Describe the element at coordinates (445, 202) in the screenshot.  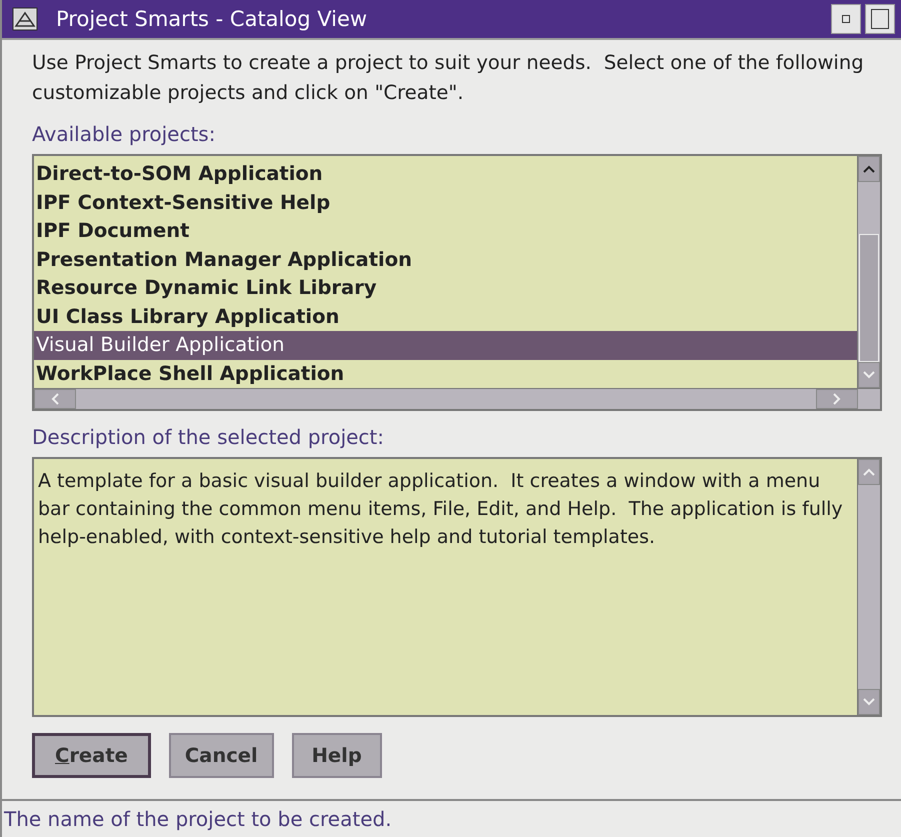
I see `list-item: IPF Context-Sensitive Help` at that location.